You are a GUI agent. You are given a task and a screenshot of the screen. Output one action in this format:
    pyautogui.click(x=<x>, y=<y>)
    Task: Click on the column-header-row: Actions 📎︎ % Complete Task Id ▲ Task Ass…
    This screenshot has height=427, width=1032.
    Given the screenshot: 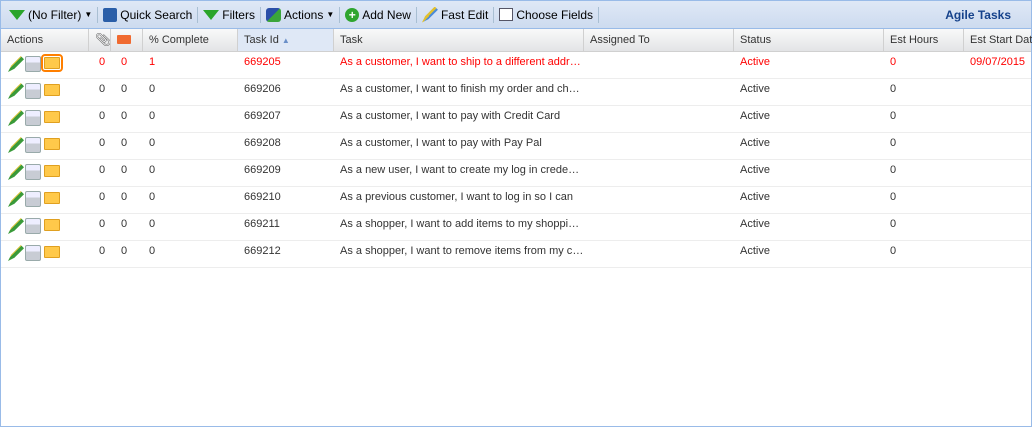 What is the action you would take?
    pyautogui.click(x=516, y=40)
    